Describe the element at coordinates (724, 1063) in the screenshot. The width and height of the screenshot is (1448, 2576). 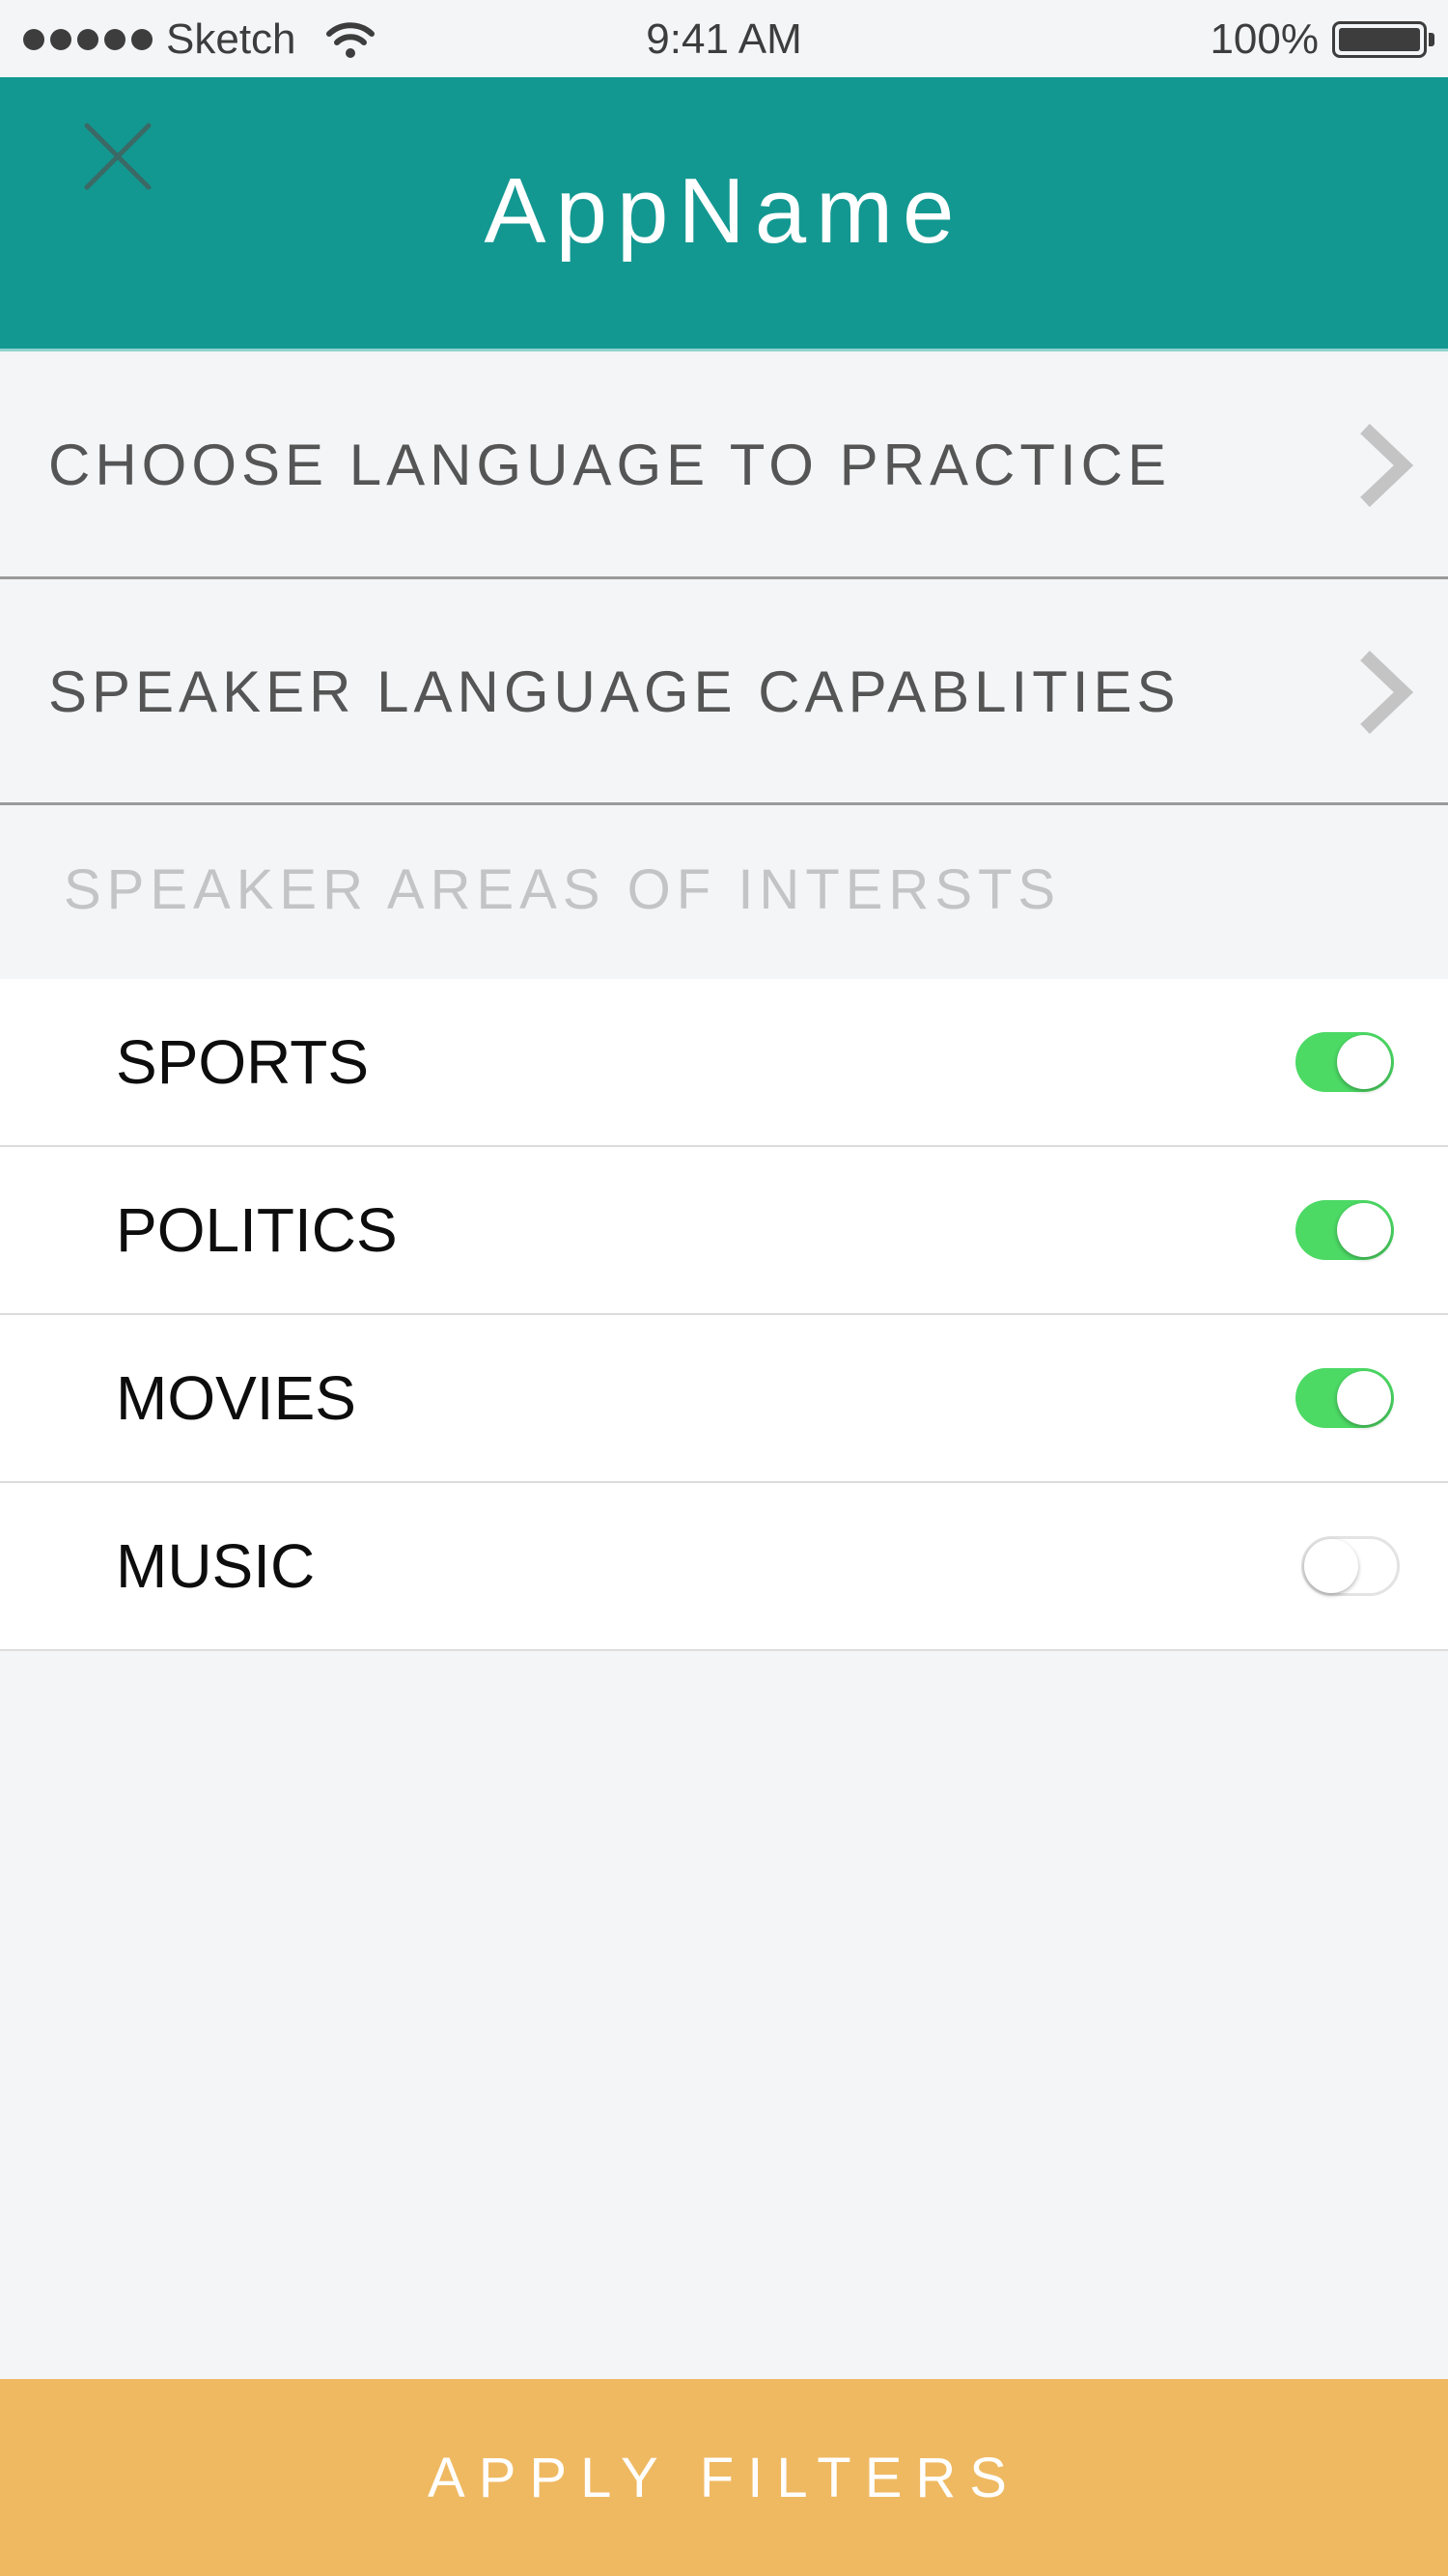
I see `list-item-sports: SPORTS` at that location.